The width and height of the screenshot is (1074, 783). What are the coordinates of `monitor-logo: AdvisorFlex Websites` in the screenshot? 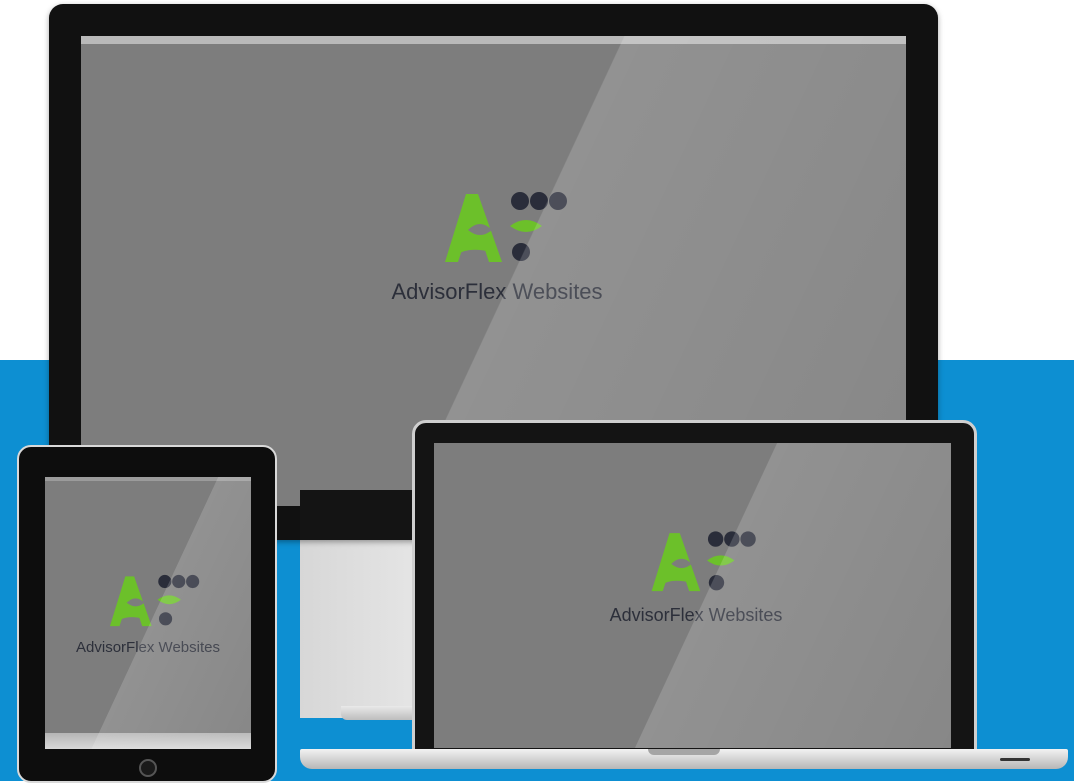 It's located at (497, 246).